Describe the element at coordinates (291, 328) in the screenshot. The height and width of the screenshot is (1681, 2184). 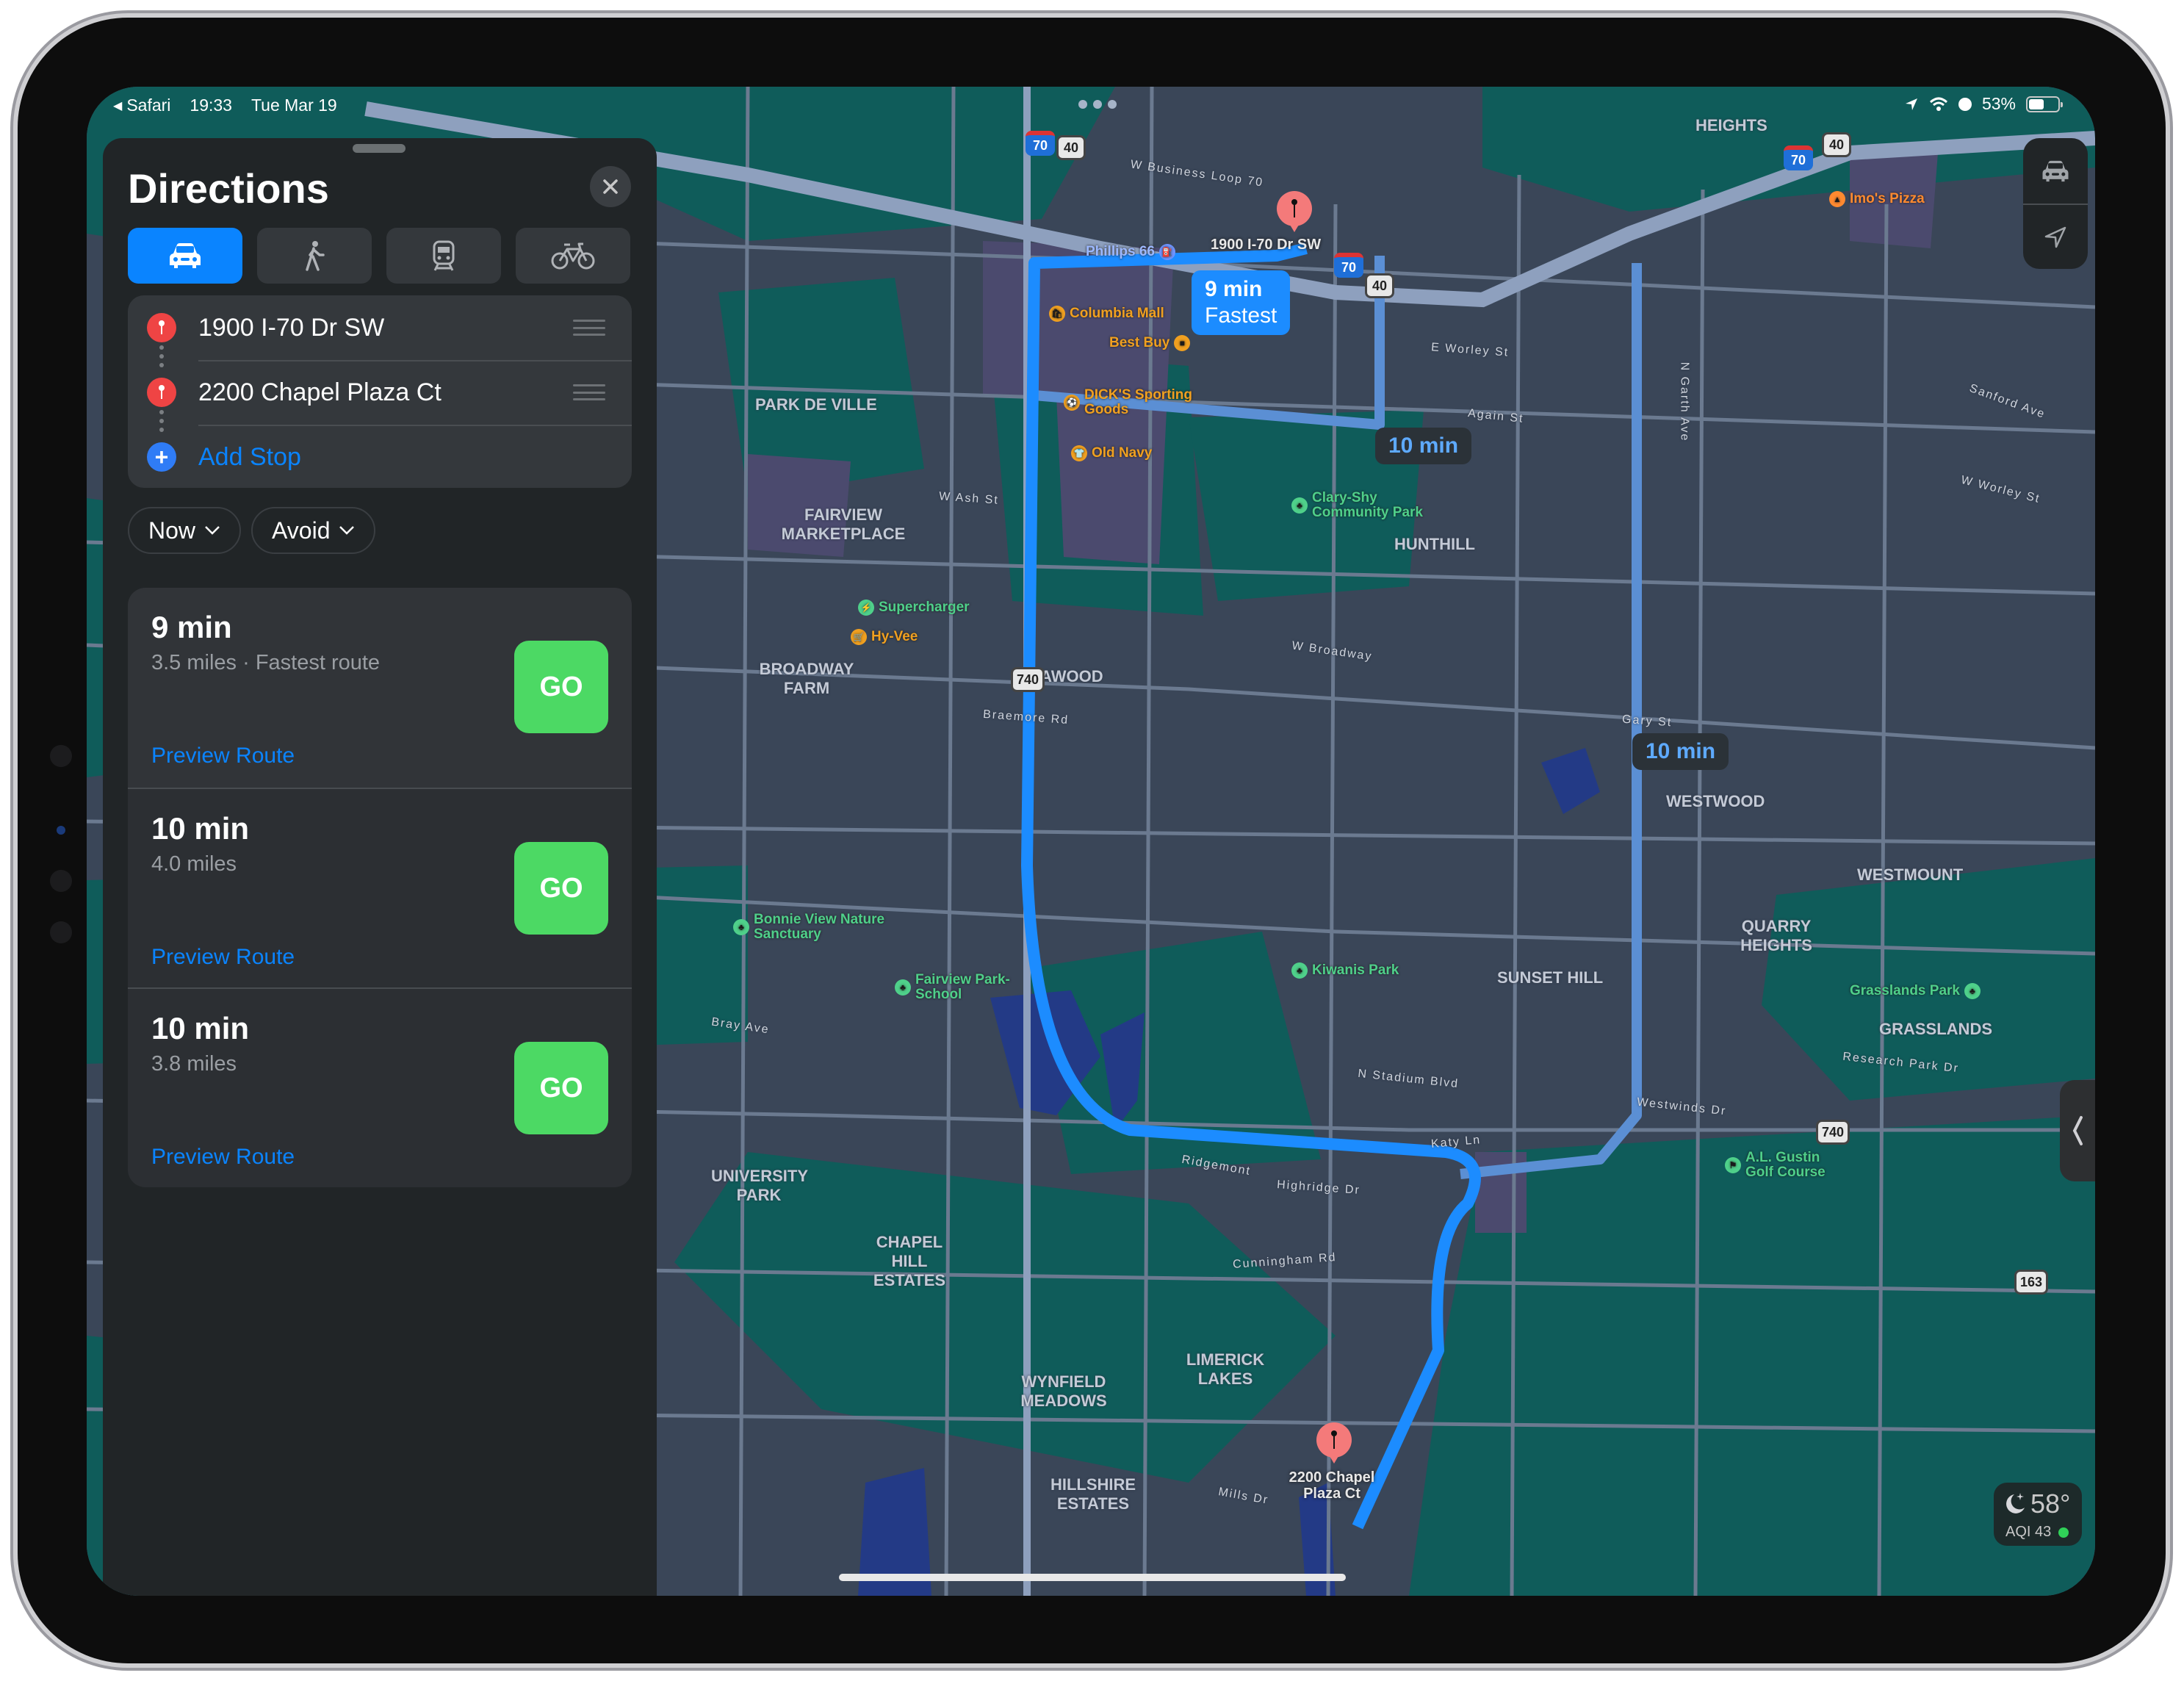
I see `stop-origin-text: 1900 I-70 Dr SW` at that location.